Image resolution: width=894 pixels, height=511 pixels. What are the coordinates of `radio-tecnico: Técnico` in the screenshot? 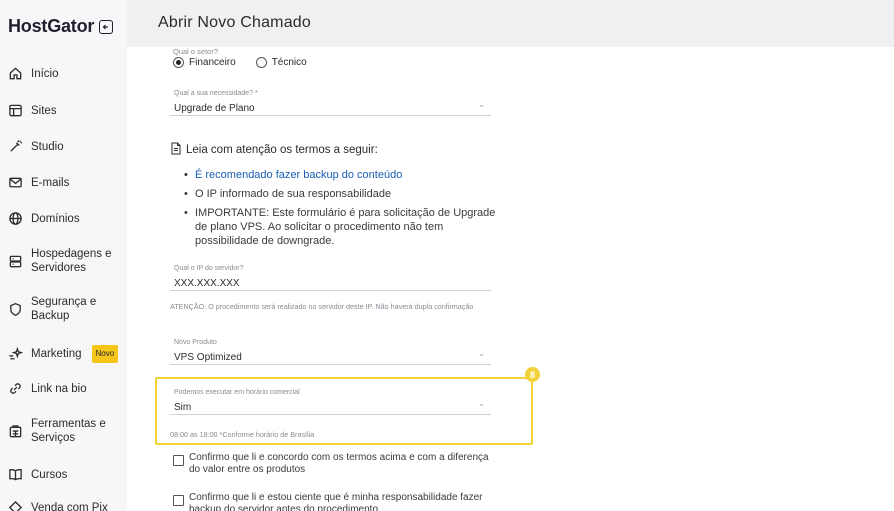 It's located at (281, 62).